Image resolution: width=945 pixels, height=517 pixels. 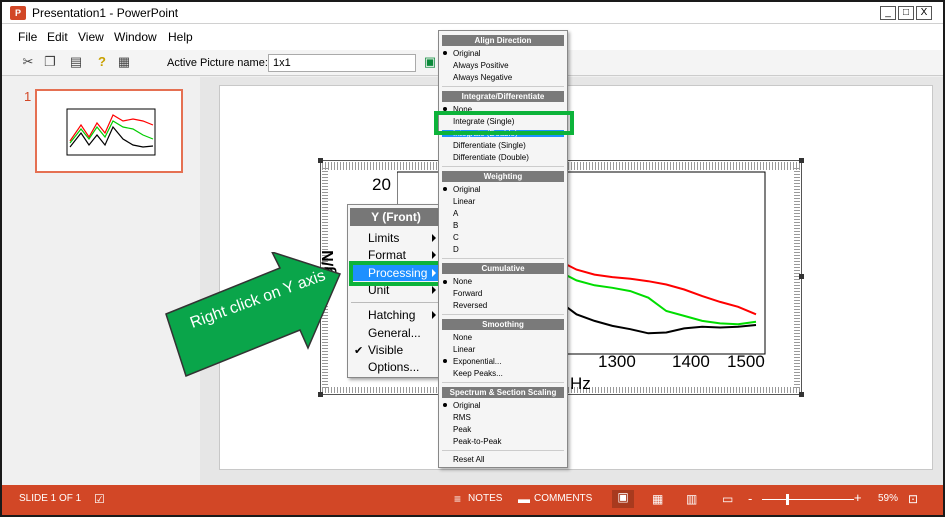 I want to click on maximize-button: □, so click(x=906, y=13).